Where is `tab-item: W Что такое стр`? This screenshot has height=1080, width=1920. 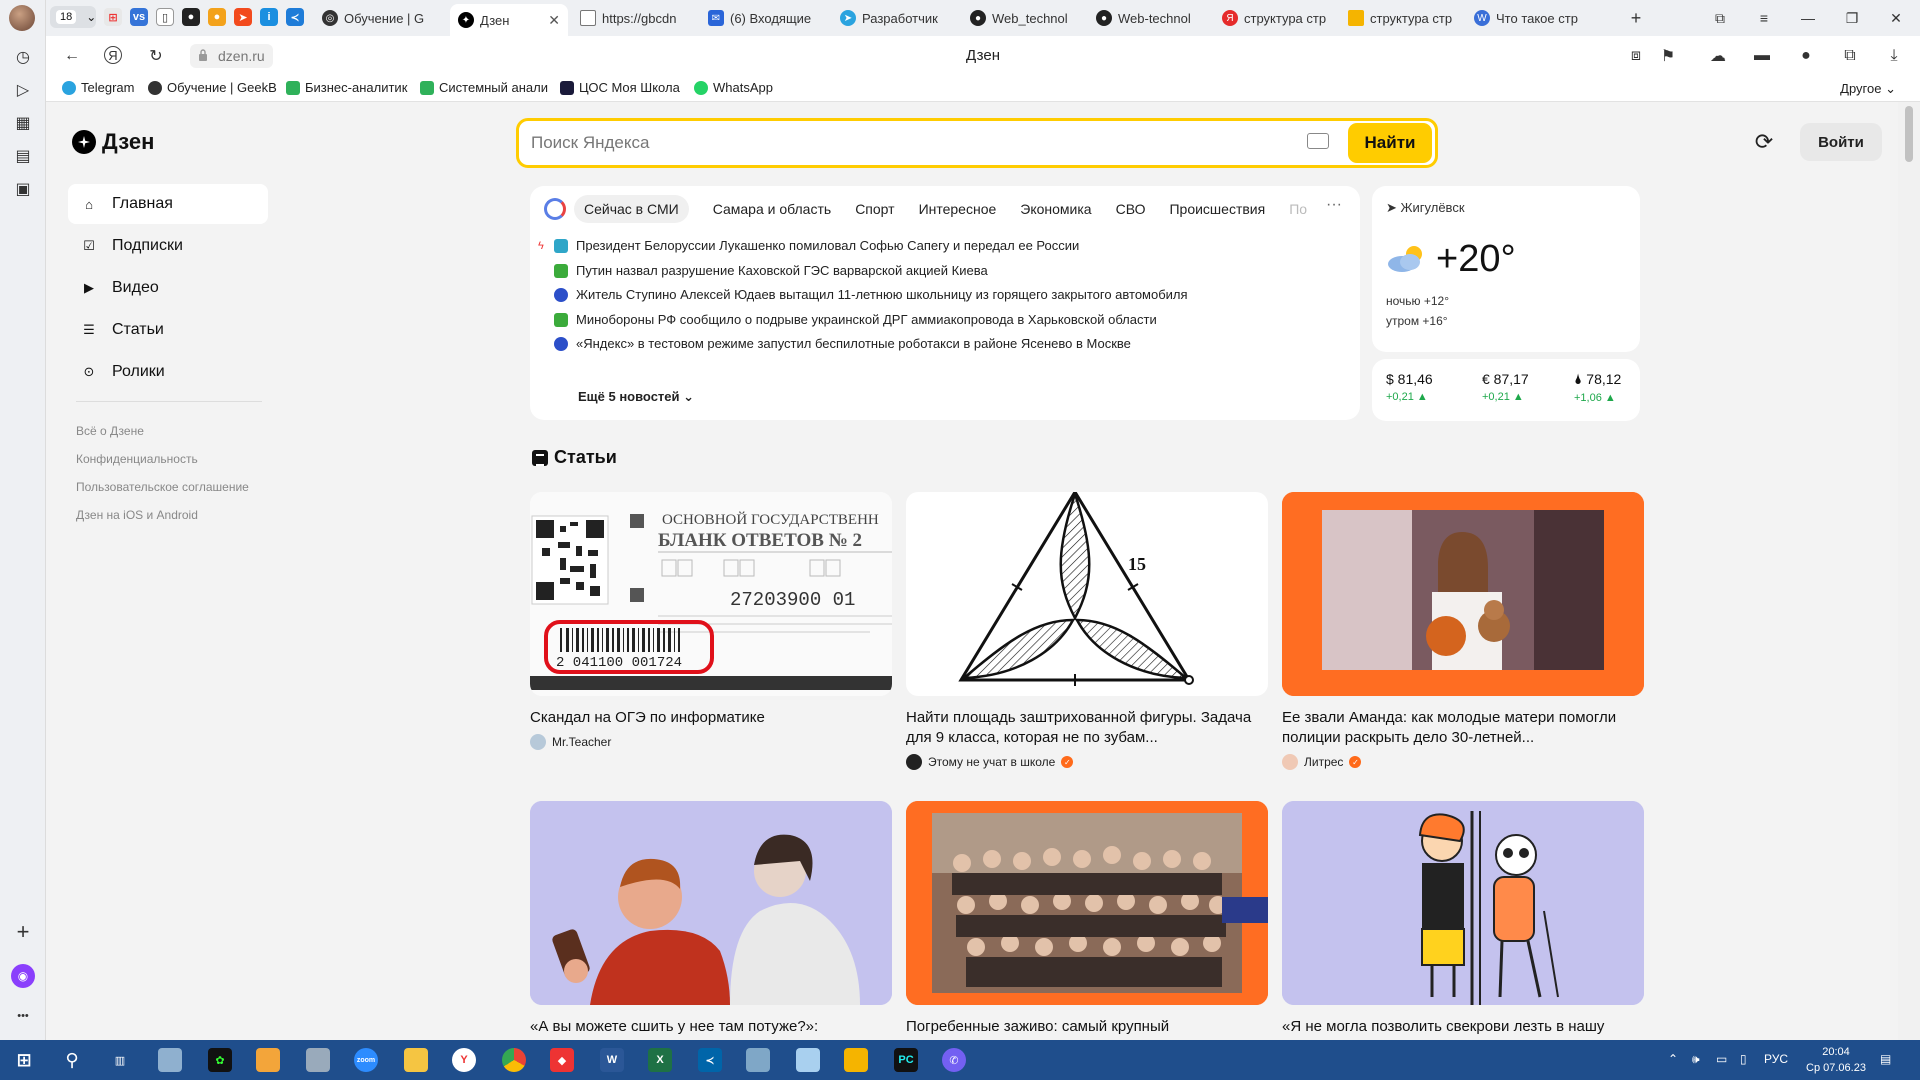
tab-item: W Что такое стр is located at coordinates (1527, 18).